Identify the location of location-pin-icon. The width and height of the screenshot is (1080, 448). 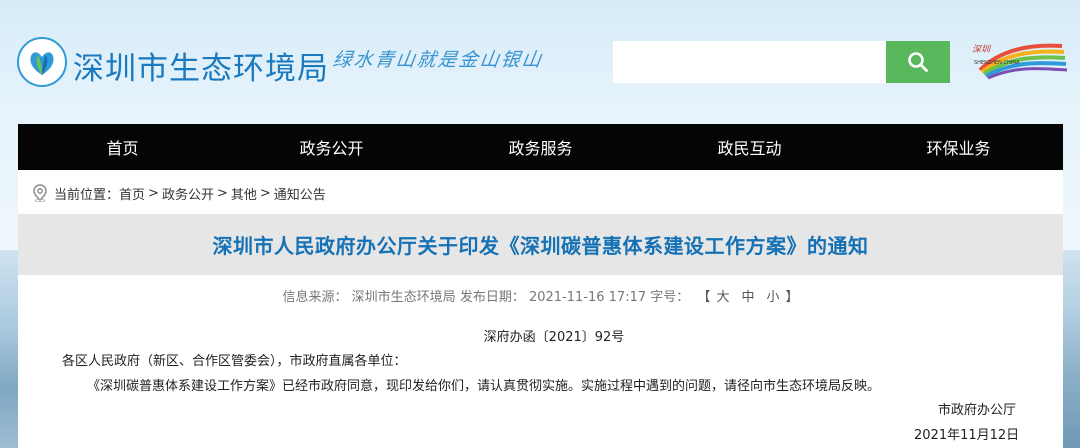
(40, 193).